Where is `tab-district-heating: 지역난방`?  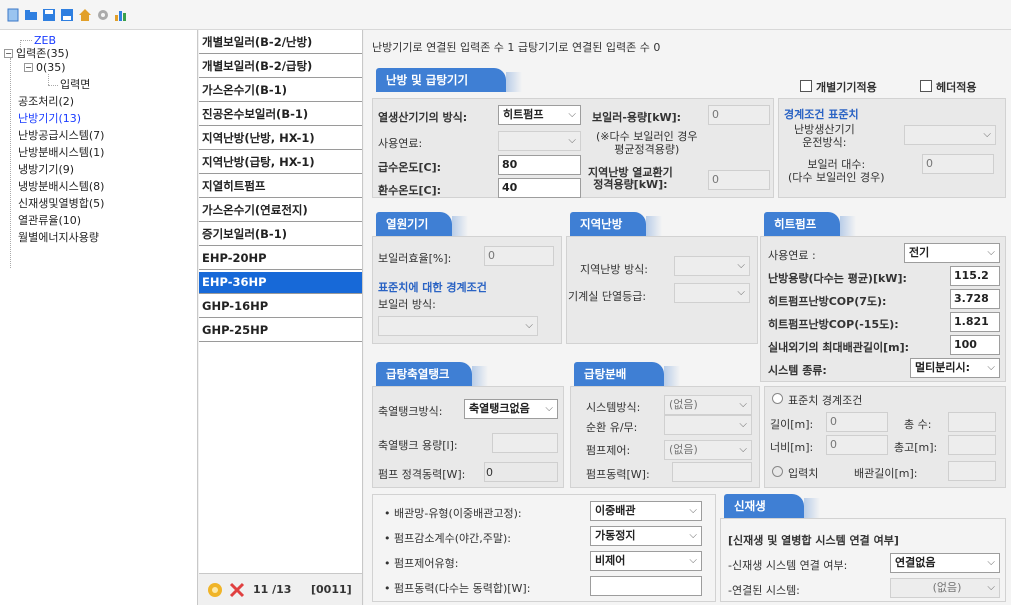 tab-district-heating: 지역난방 is located at coordinates (616, 224).